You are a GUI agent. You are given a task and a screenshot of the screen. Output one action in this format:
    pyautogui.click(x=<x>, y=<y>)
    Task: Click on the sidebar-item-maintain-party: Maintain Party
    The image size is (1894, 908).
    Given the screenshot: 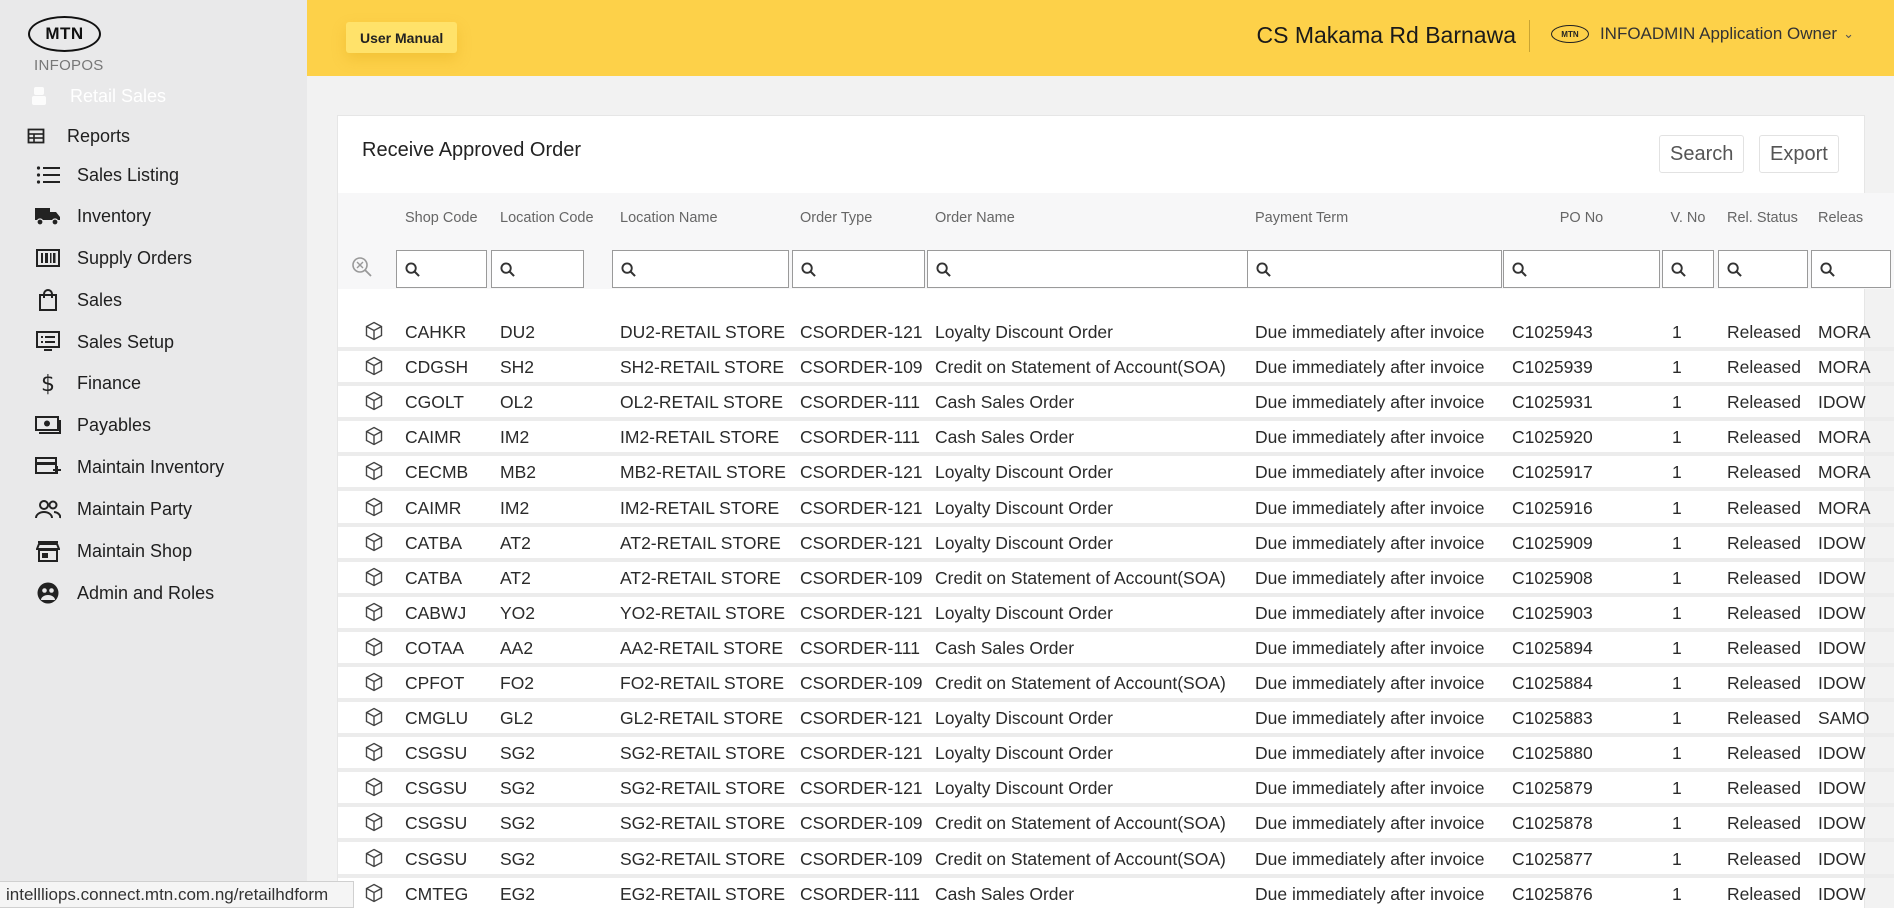 What is the action you would take?
    pyautogui.click(x=112, y=509)
    